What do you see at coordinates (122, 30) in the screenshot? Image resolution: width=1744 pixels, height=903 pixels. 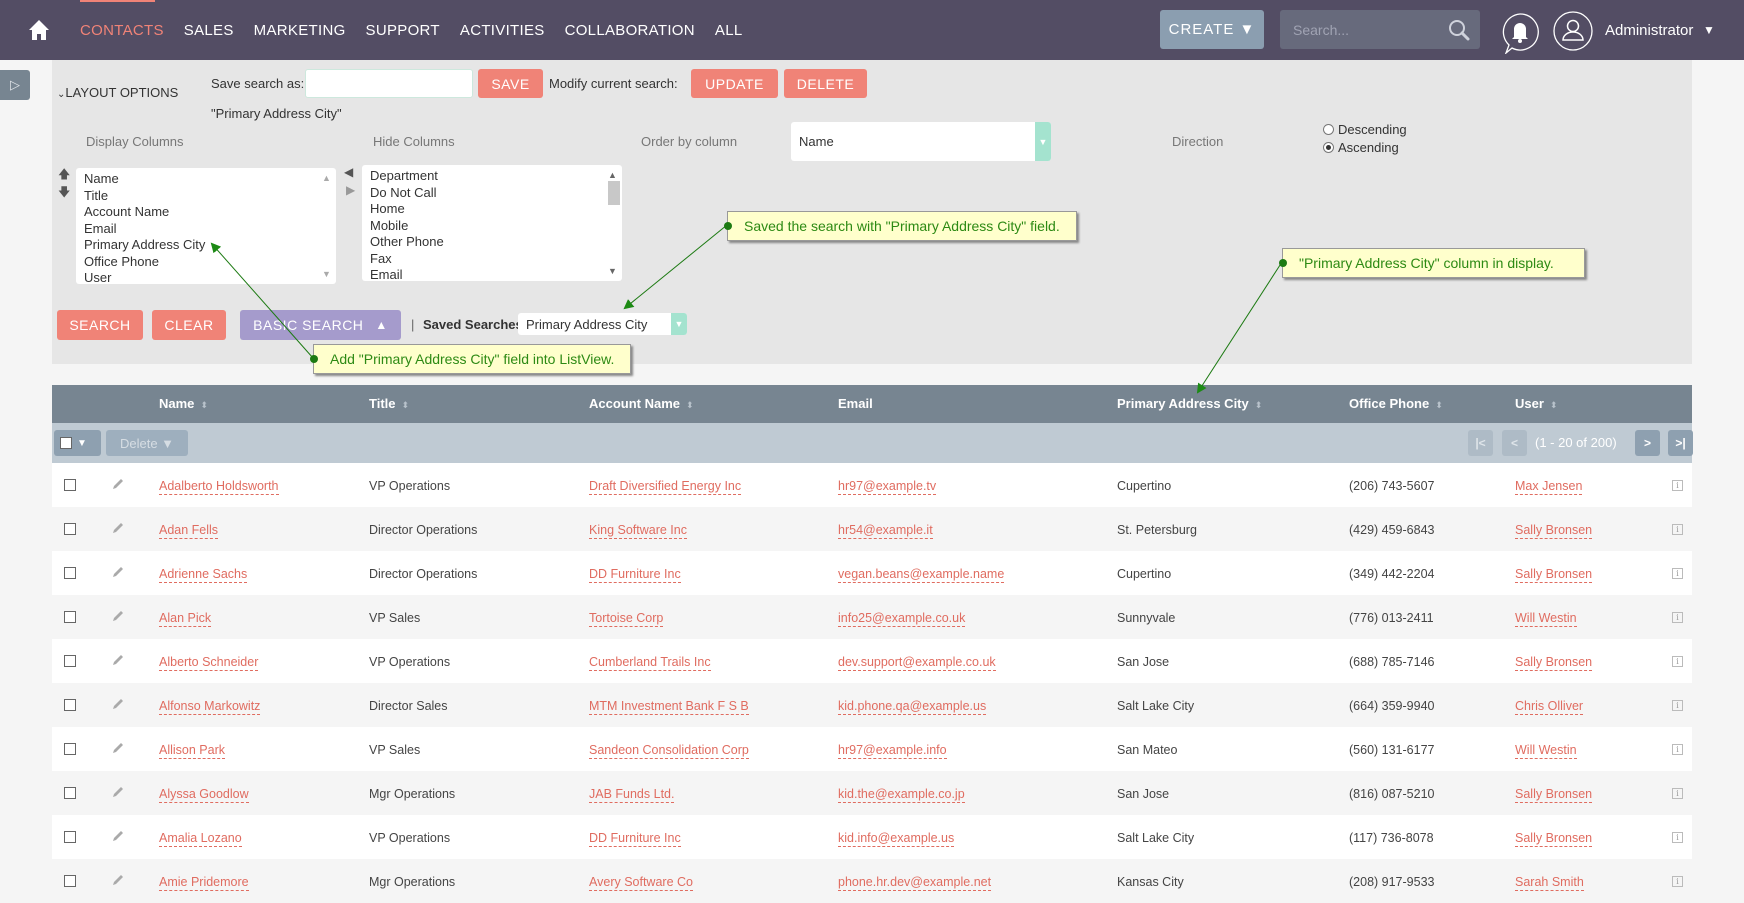 I see `tab-contacts: CONTACTS` at bounding box center [122, 30].